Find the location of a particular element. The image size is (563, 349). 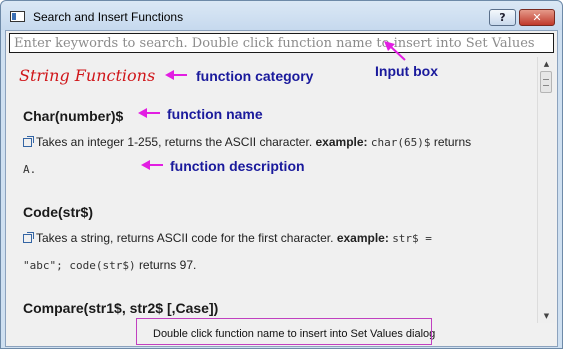

arrow-name-head is located at coordinates (142, 113).